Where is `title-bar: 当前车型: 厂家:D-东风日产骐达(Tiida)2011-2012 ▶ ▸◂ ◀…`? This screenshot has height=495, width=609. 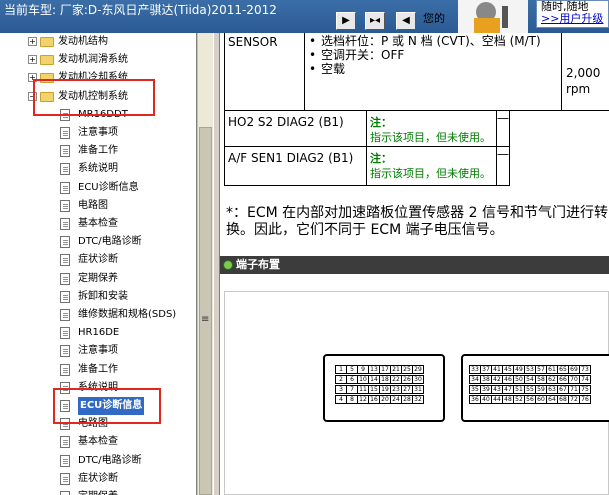
title-bar: 当前车型: 厂家:D-东风日产骐达(Tiida)2011-2012 ▶ ▸◂ ◀… is located at coordinates (304, 16).